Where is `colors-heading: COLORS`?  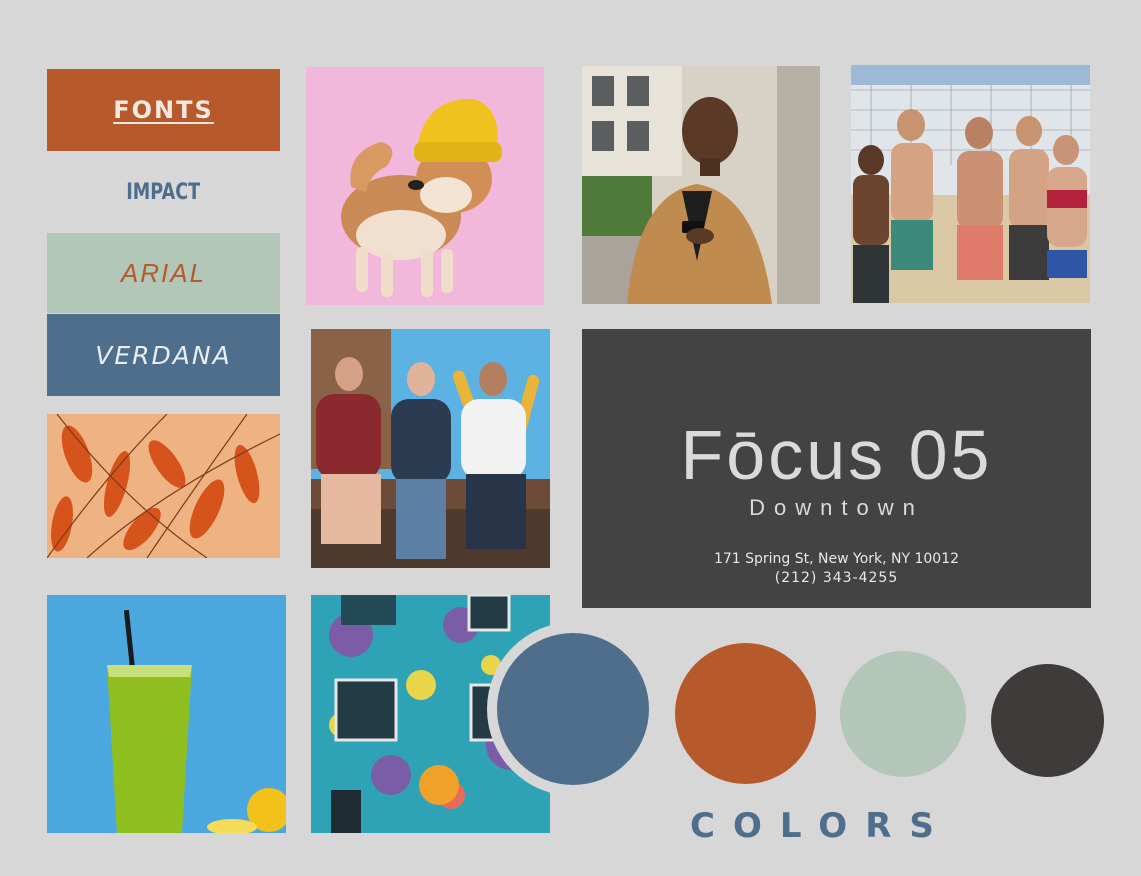
colors-heading: COLORS is located at coordinates (821, 826).